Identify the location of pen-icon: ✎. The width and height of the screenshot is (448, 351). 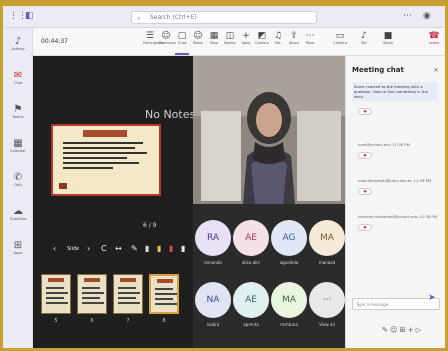
(134, 248).